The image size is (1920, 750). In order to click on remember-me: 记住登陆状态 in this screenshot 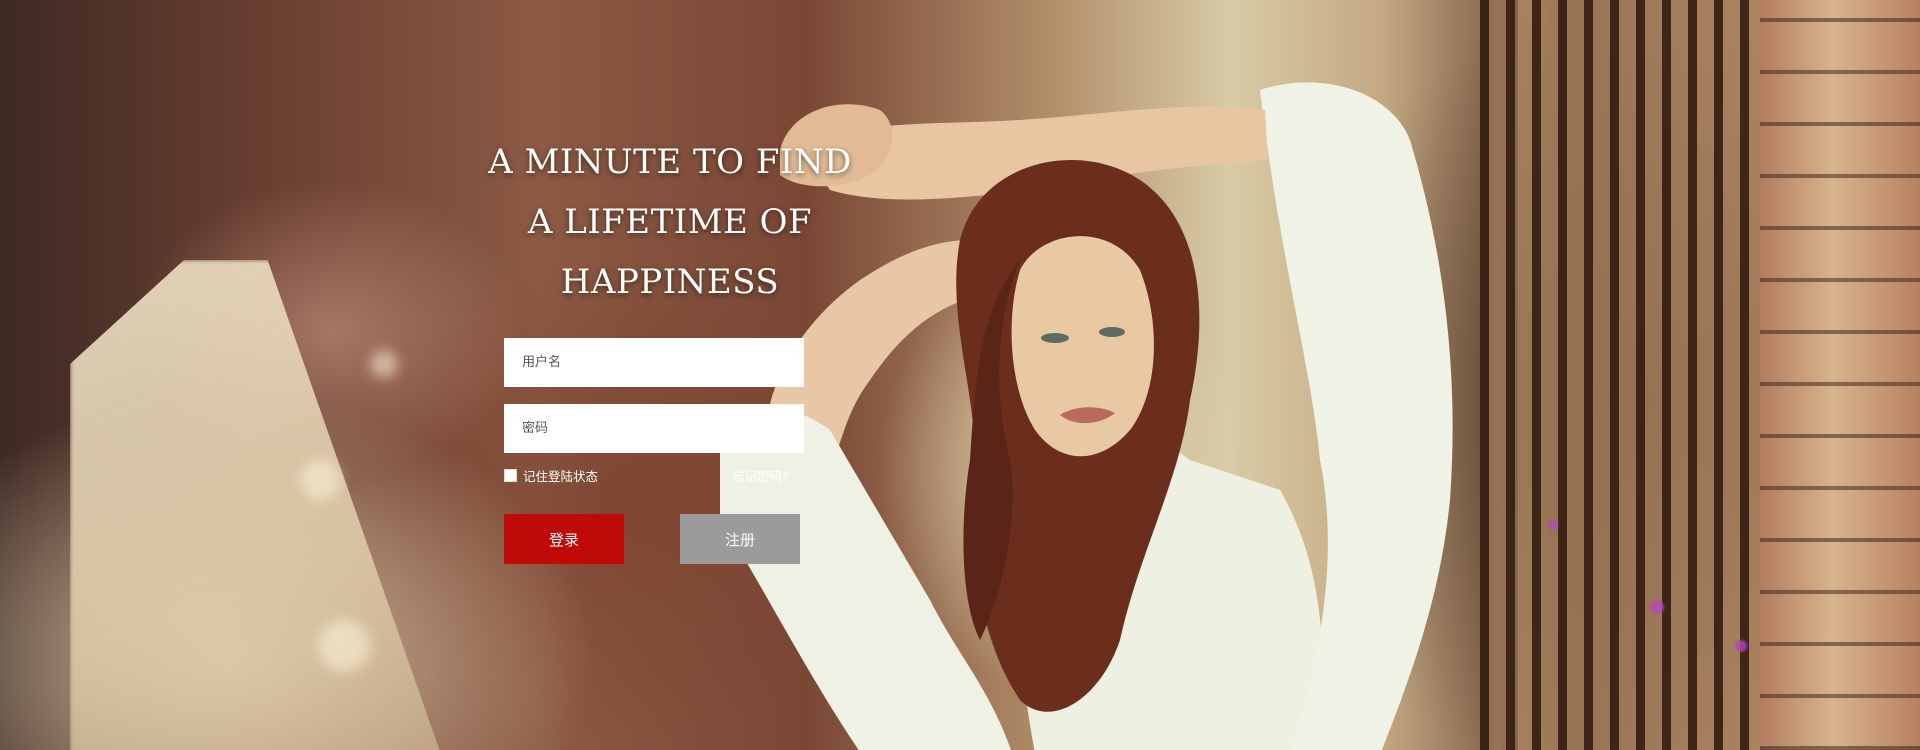, I will do `click(551, 475)`.